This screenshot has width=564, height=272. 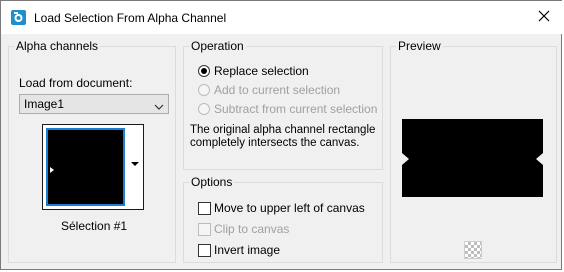 What do you see at coordinates (135, 164) in the screenshot?
I see `dropdown-arrow-icon` at bounding box center [135, 164].